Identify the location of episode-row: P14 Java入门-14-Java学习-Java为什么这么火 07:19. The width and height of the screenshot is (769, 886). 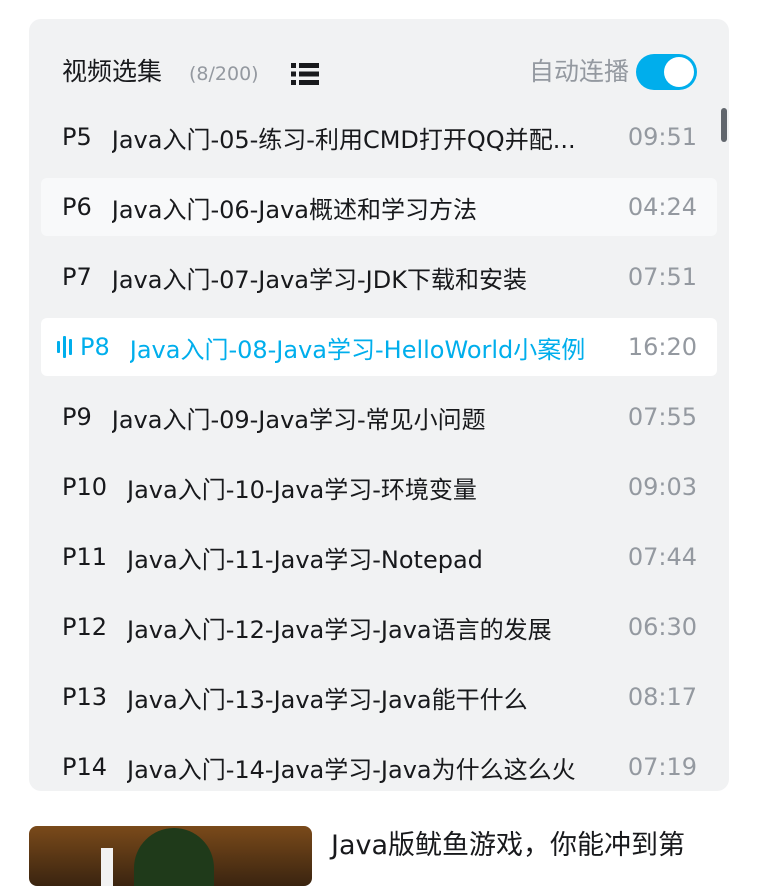
(379, 764).